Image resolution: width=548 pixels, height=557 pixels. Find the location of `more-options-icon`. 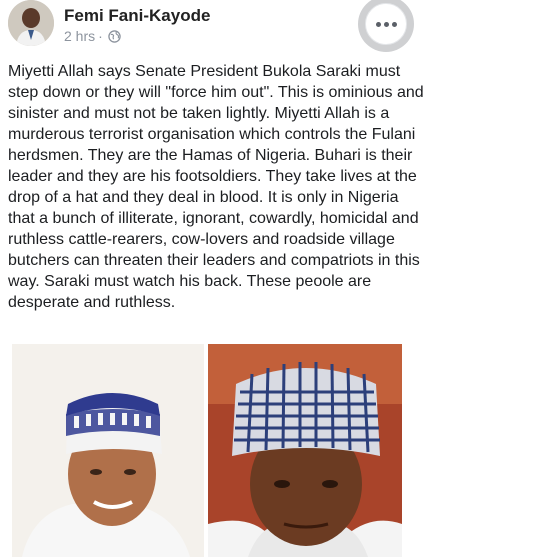

more-options-icon is located at coordinates (386, 24).